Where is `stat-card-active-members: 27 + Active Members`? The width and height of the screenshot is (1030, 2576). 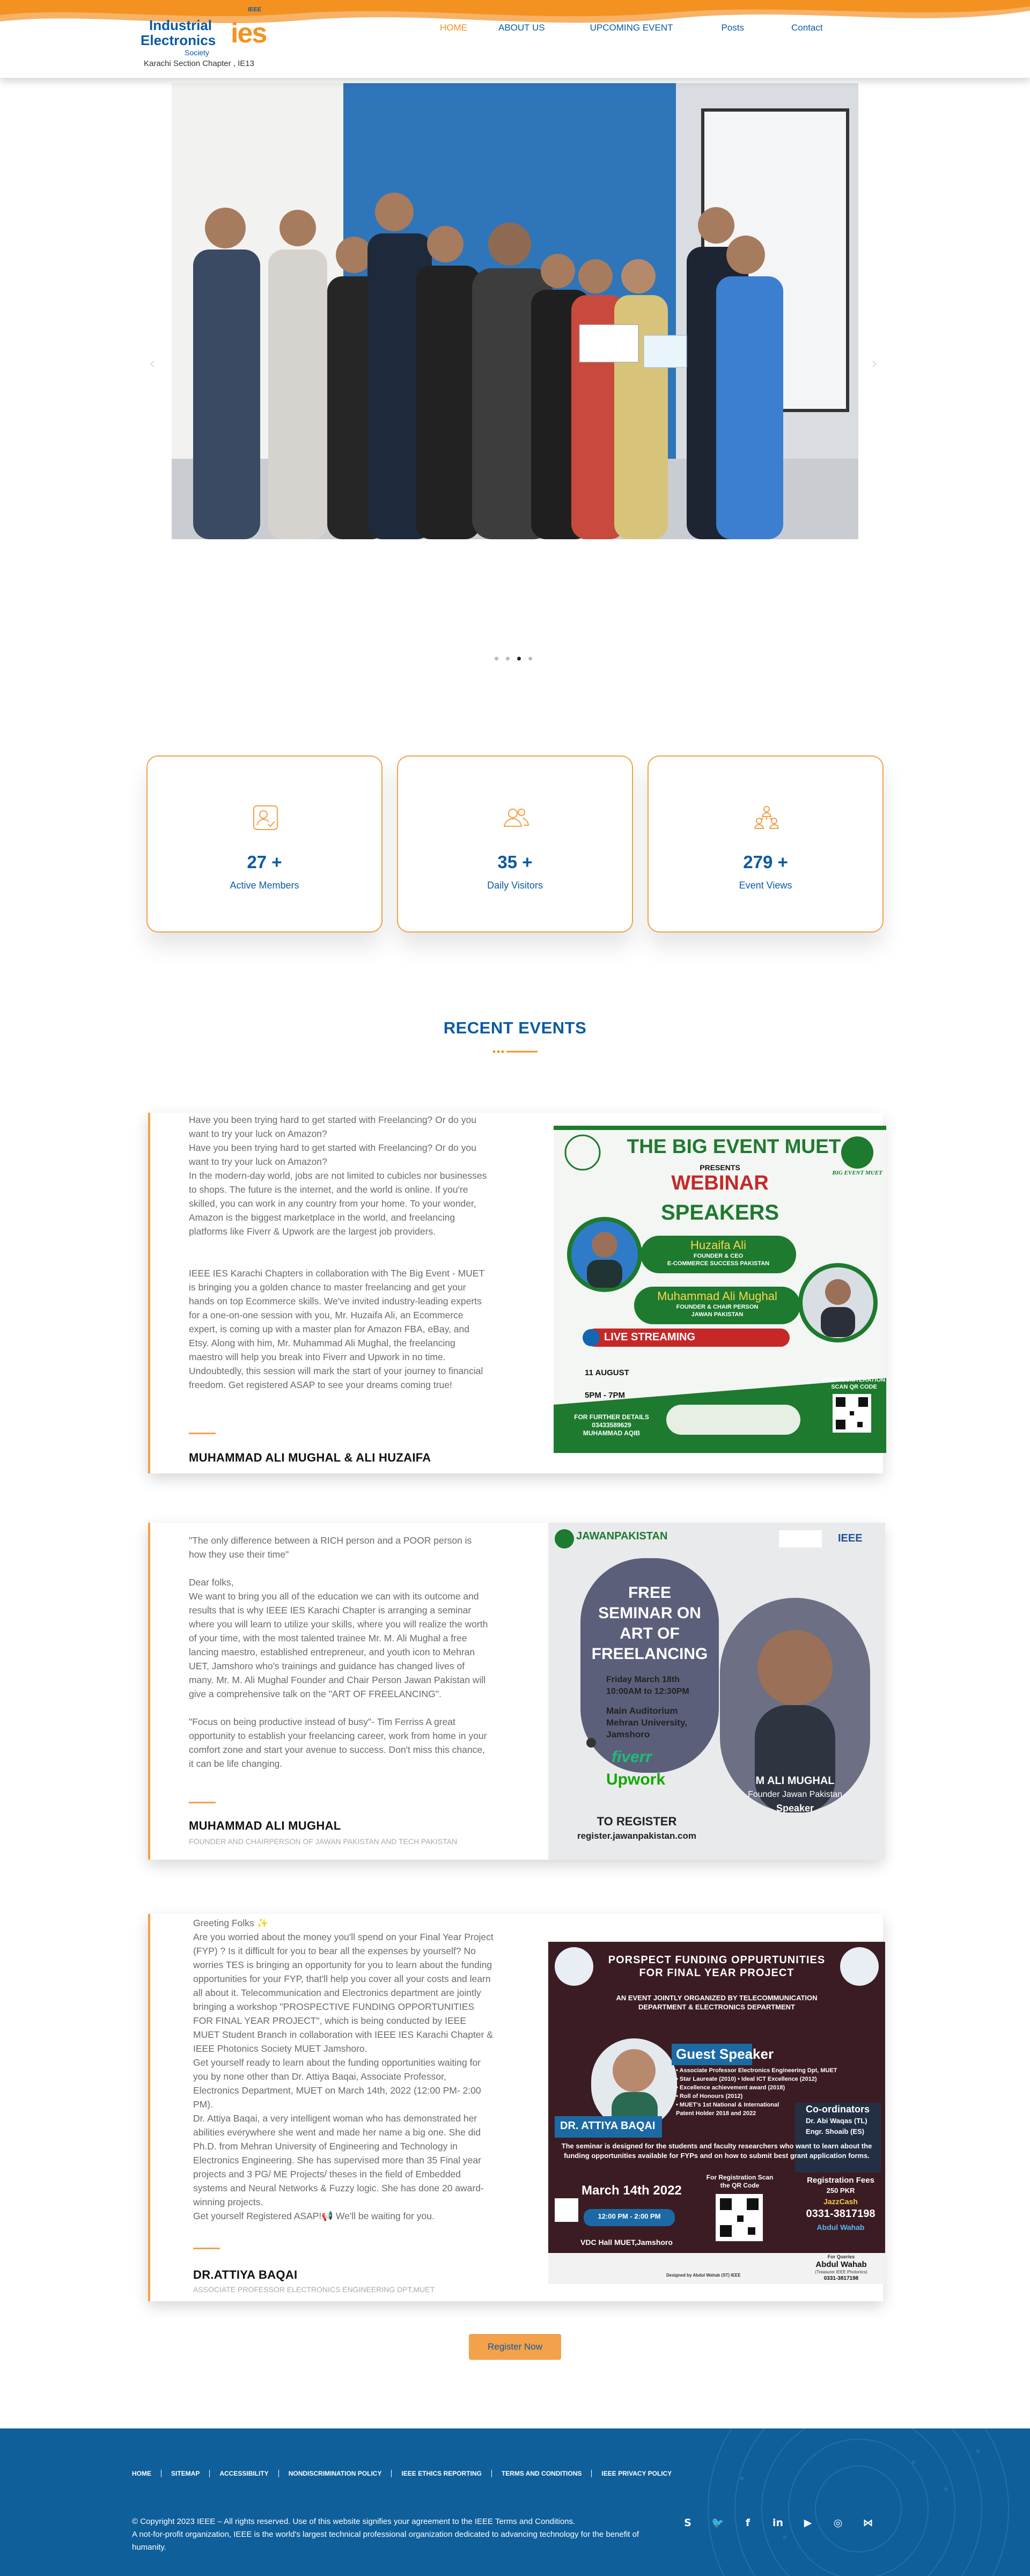
stat-card-active-members: 27 + Active Members is located at coordinates (264, 844).